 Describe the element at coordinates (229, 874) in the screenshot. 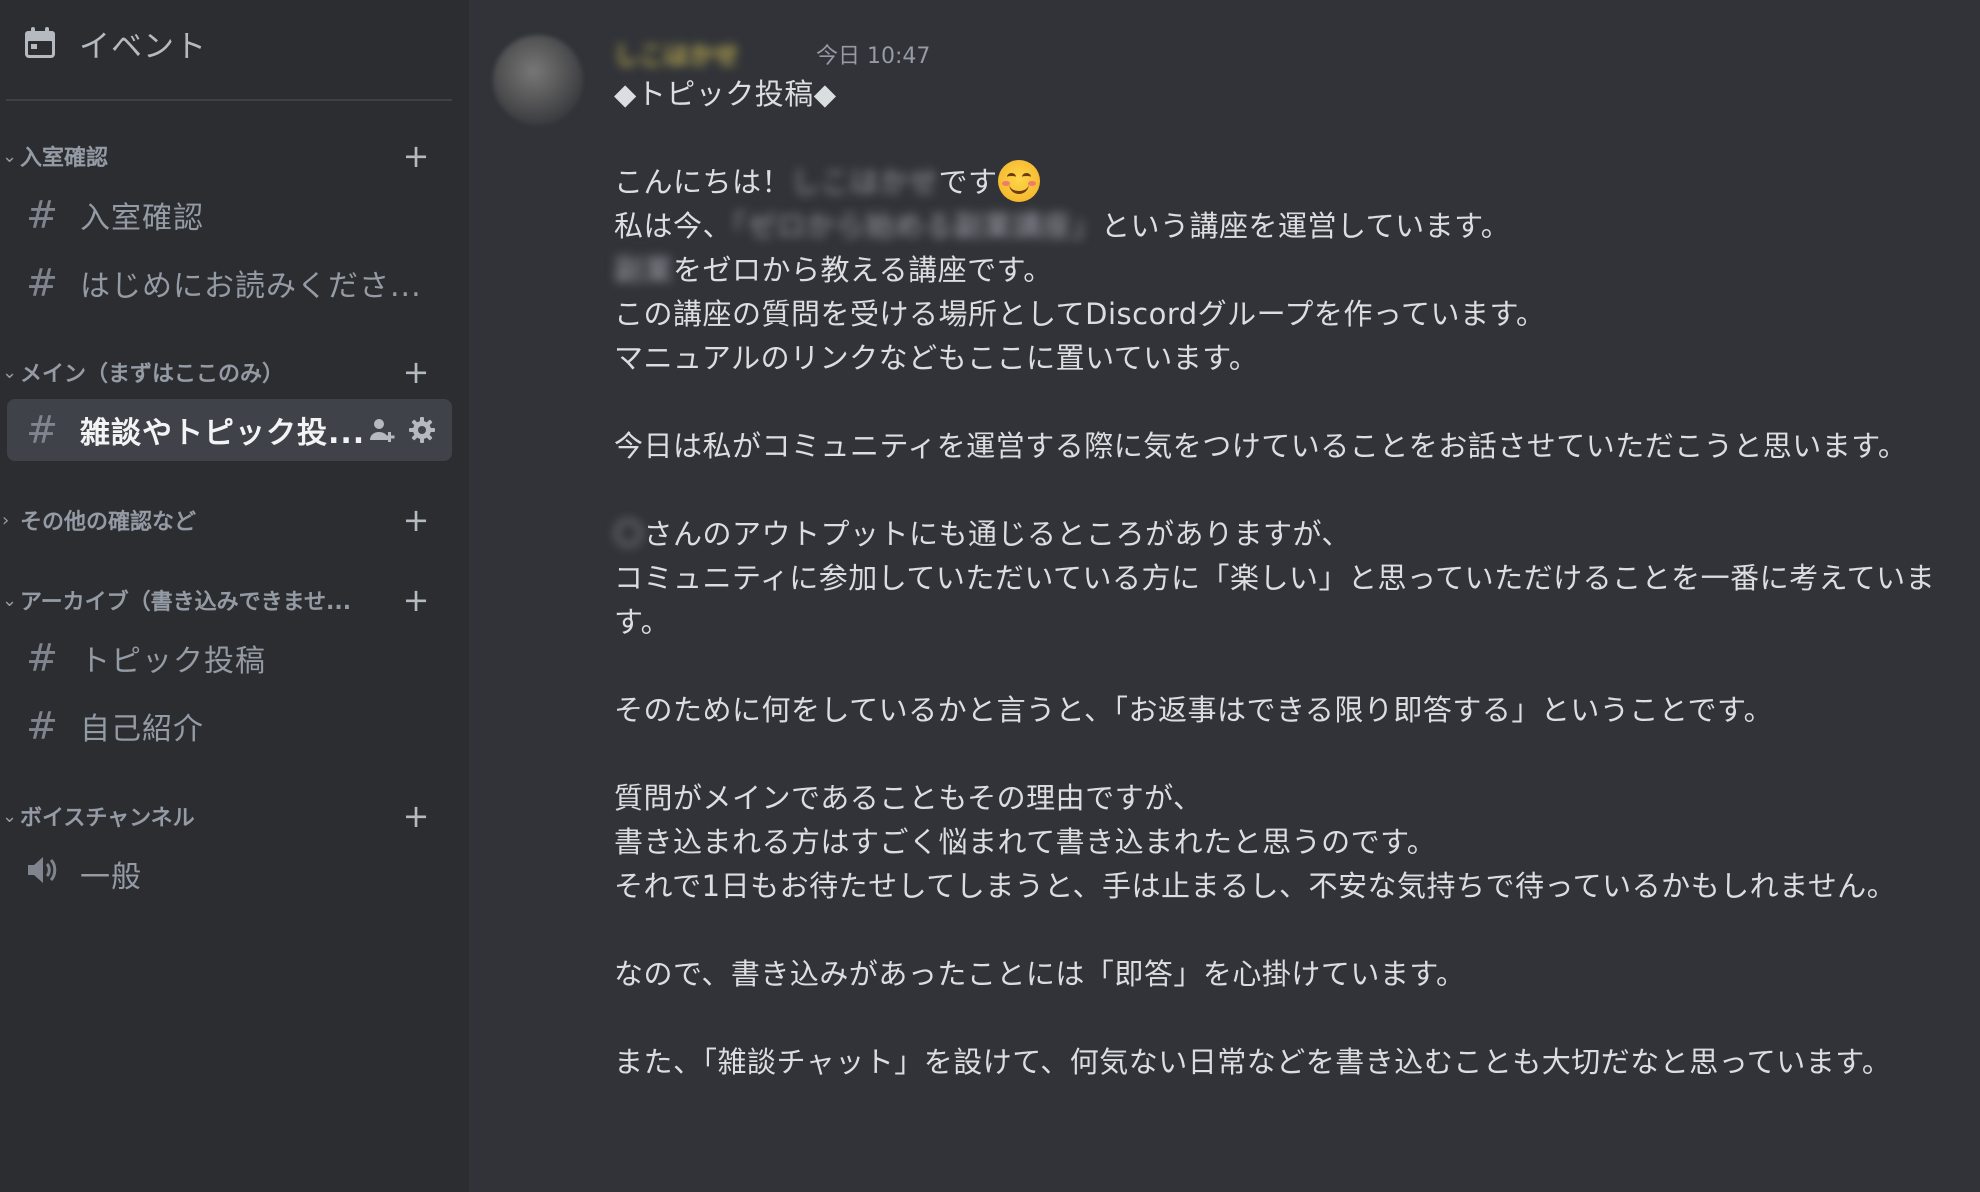

I see `voice-channel-item: 一般` at that location.